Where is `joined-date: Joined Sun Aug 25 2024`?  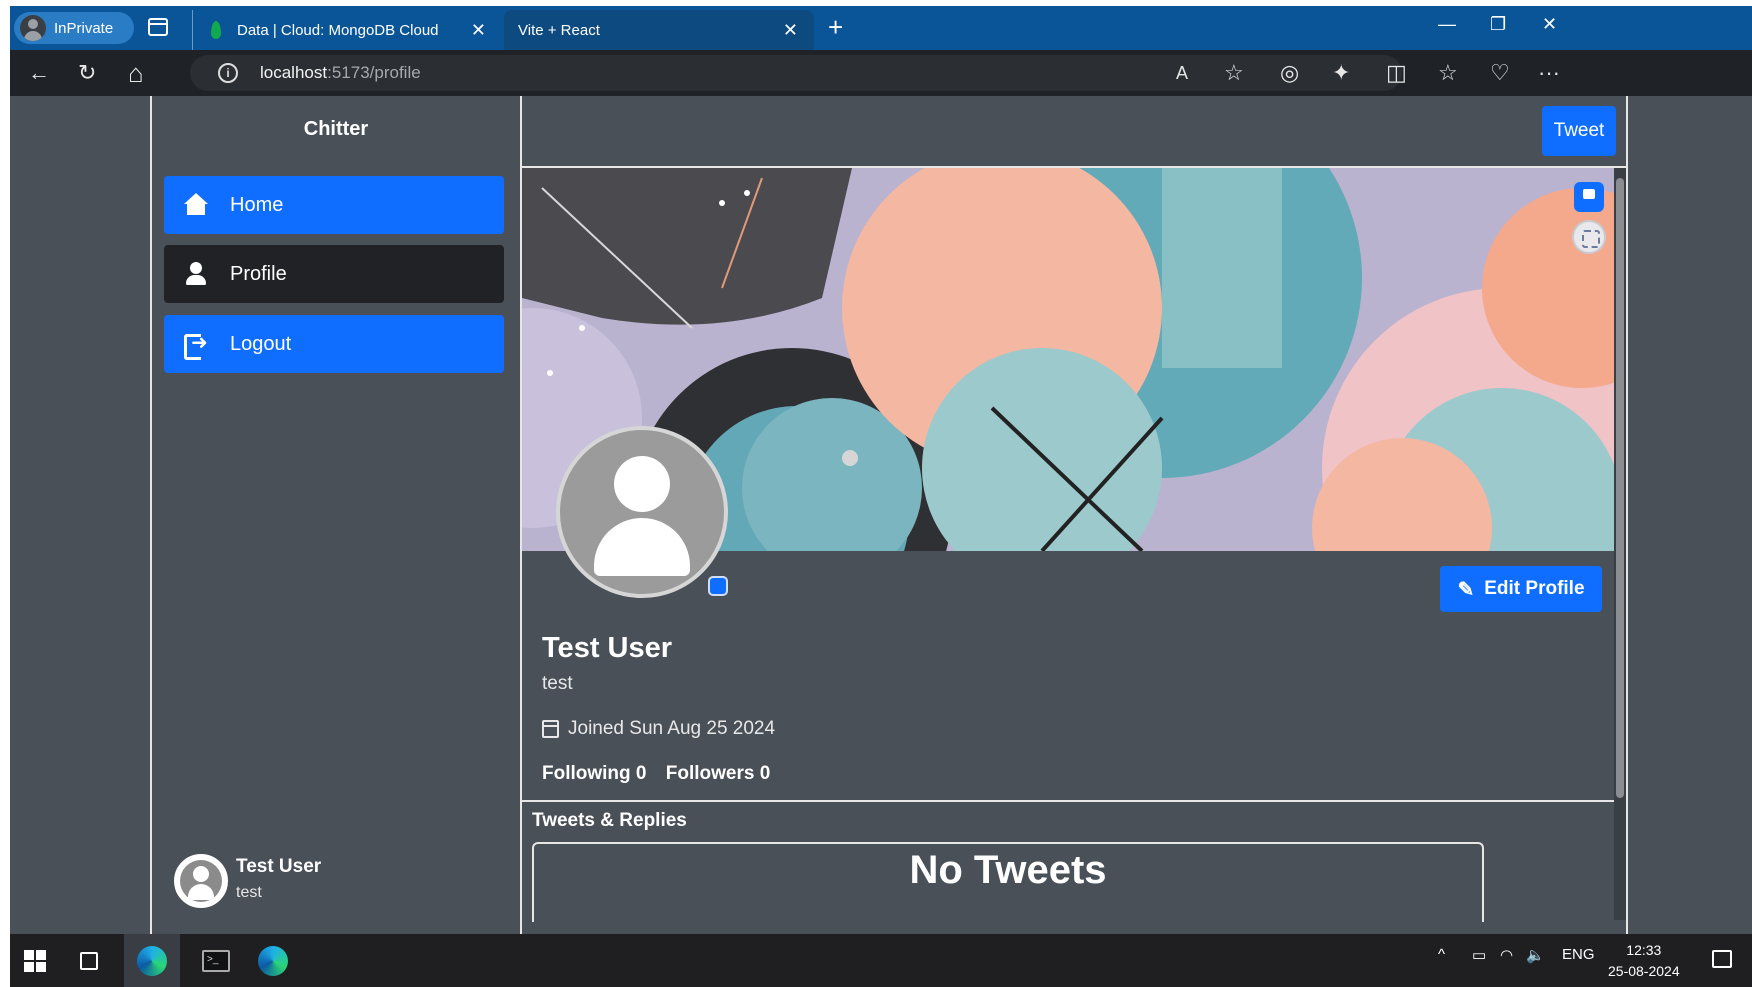 joined-date: Joined Sun Aug 25 2024 is located at coordinates (658, 729).